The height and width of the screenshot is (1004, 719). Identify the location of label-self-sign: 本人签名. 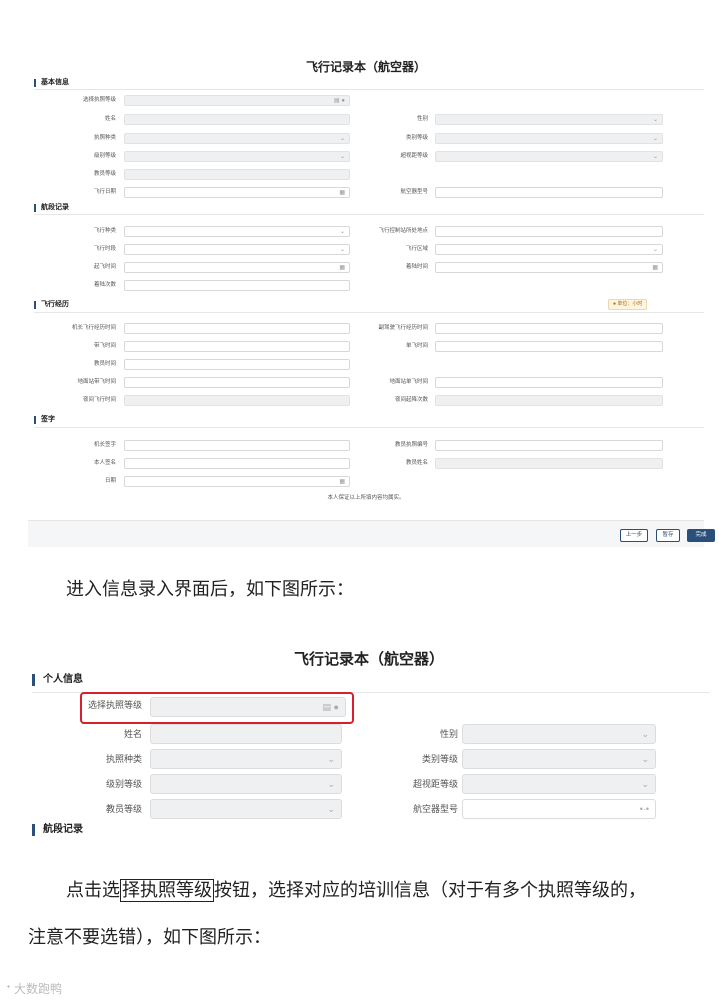
(104, 463).